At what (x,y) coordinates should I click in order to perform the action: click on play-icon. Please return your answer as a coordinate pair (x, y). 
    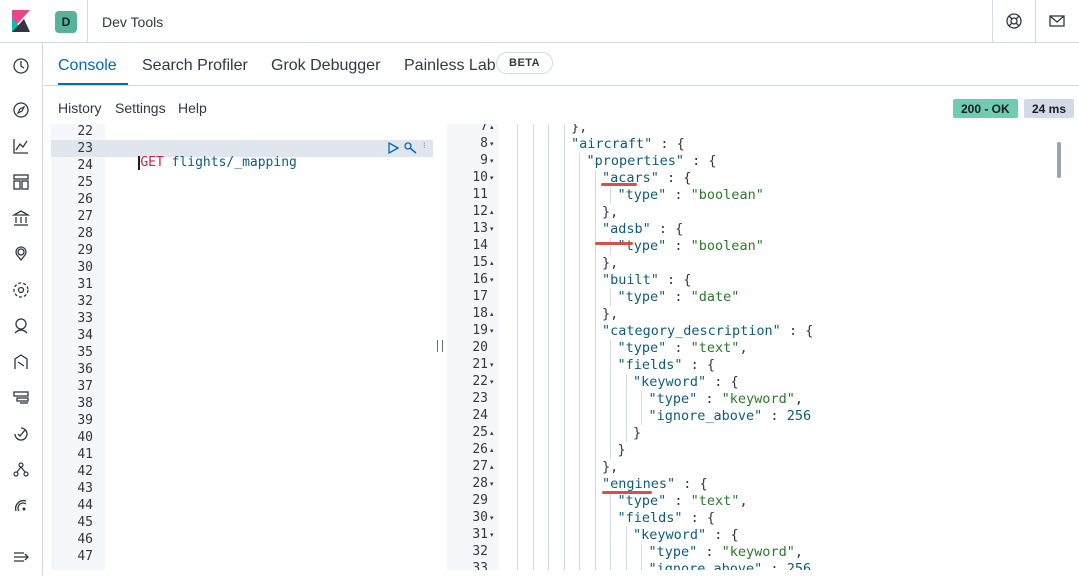
    Looking at the image, I should click on (393, 148).